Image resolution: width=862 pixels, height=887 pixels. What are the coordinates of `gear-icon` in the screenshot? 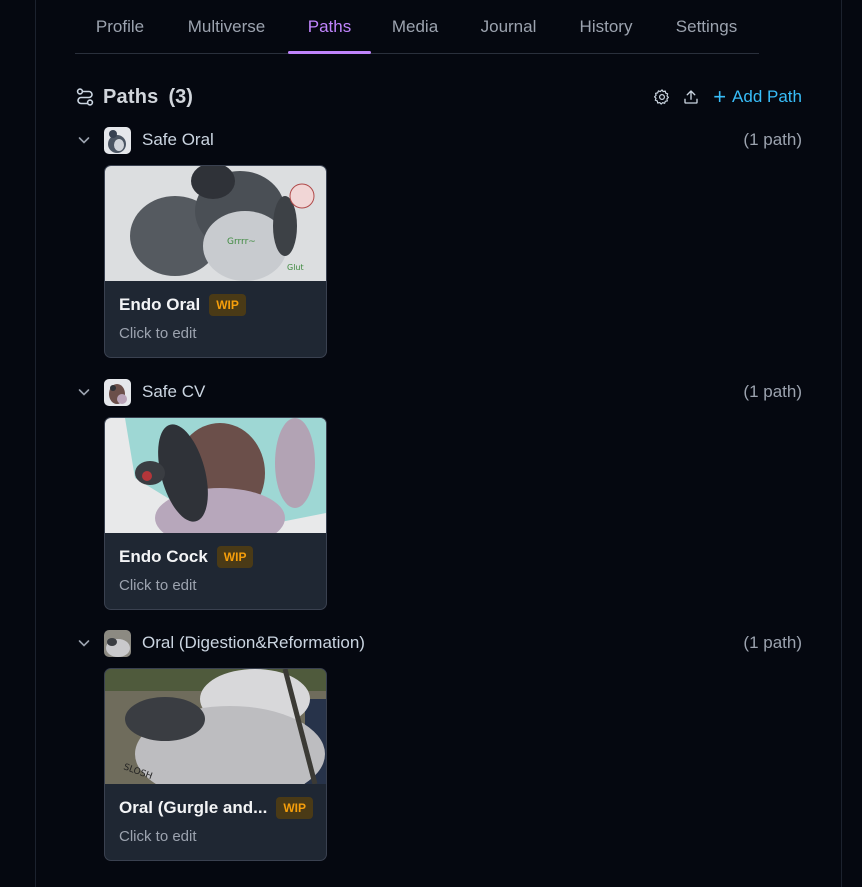 It's located at (662, 97).